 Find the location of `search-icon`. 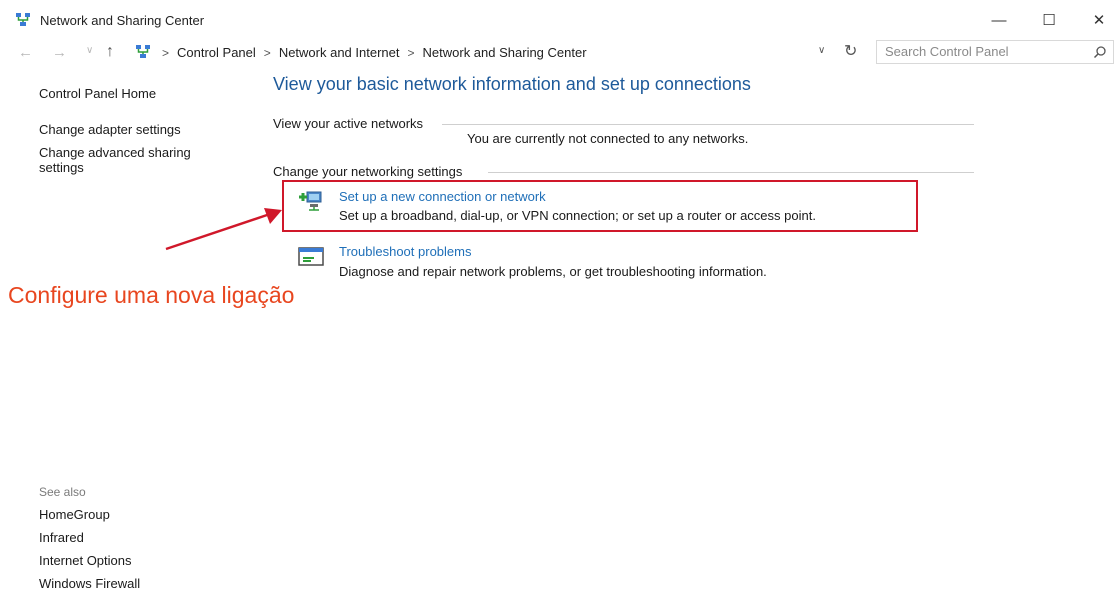

search-icon is located at coordinates (1100, 52).